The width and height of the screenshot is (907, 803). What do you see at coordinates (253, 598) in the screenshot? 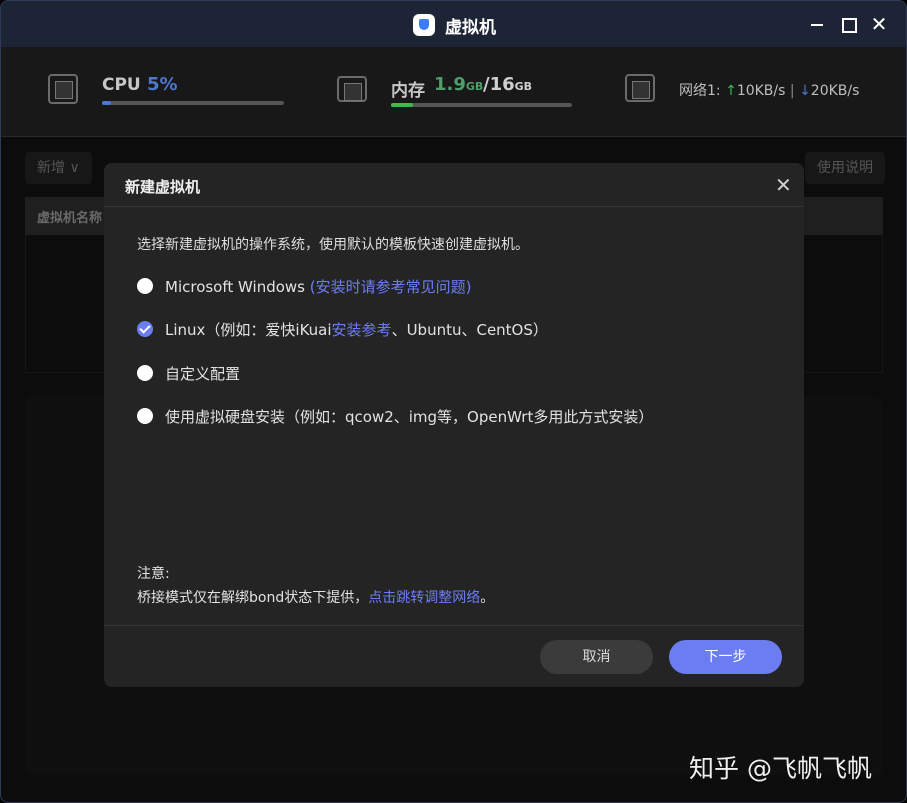
I see `note-body: 桥接模式仅在解绑bond状态下提供，` at bounding box center [253, 598].